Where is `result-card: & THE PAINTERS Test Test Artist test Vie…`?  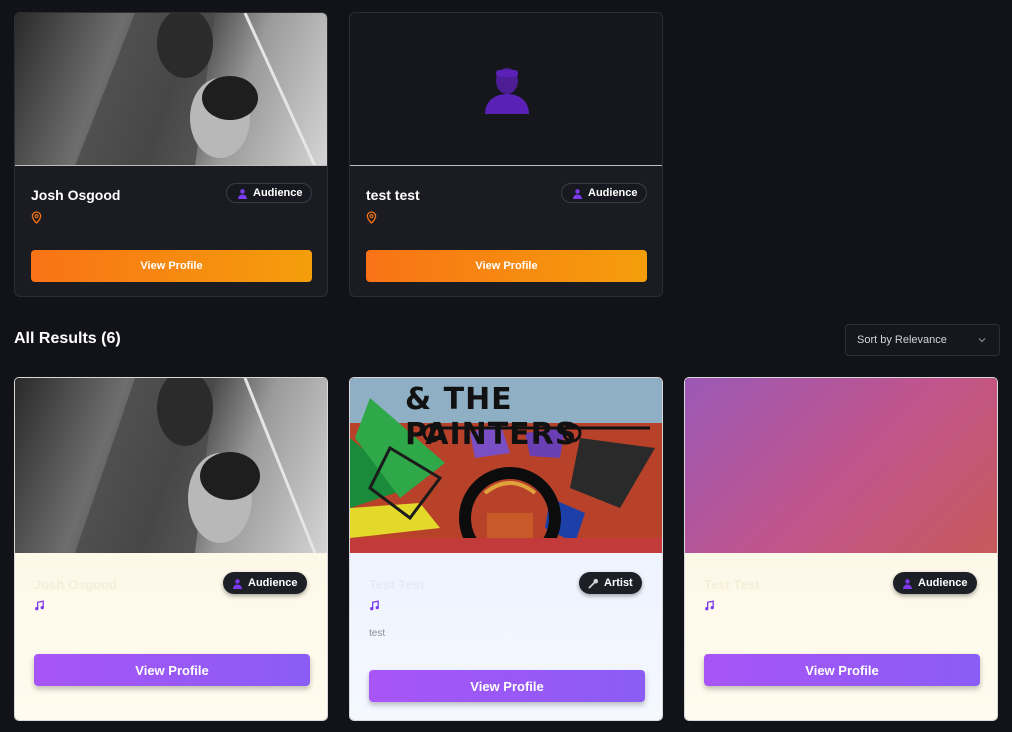
result-card: & THE PAINTERS Test Test Artist test Vie… is located at coordinates (506, 549).